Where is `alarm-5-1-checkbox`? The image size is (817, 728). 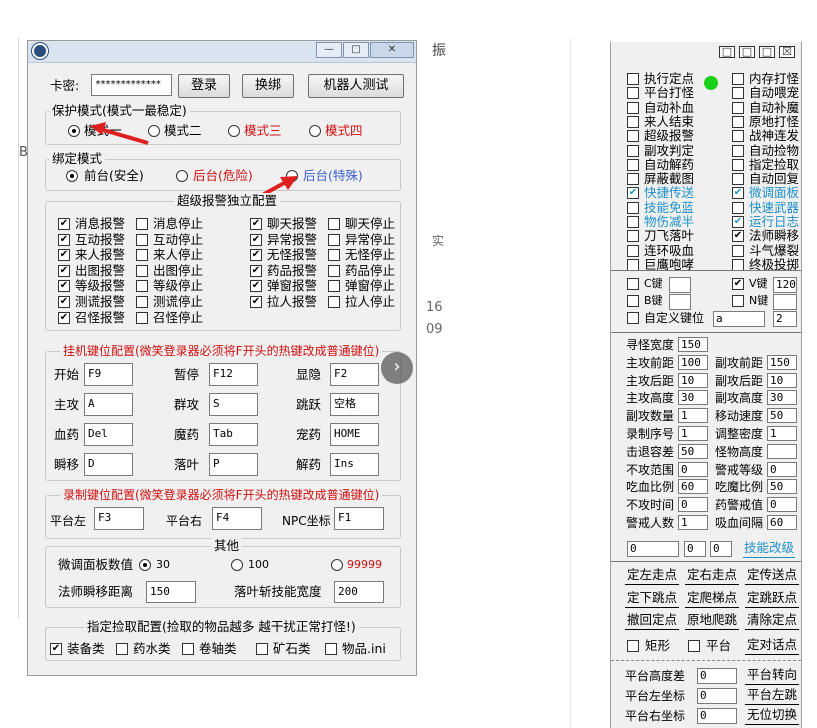 alarm-5-1-checkbox is located at coordinates (142, 302).